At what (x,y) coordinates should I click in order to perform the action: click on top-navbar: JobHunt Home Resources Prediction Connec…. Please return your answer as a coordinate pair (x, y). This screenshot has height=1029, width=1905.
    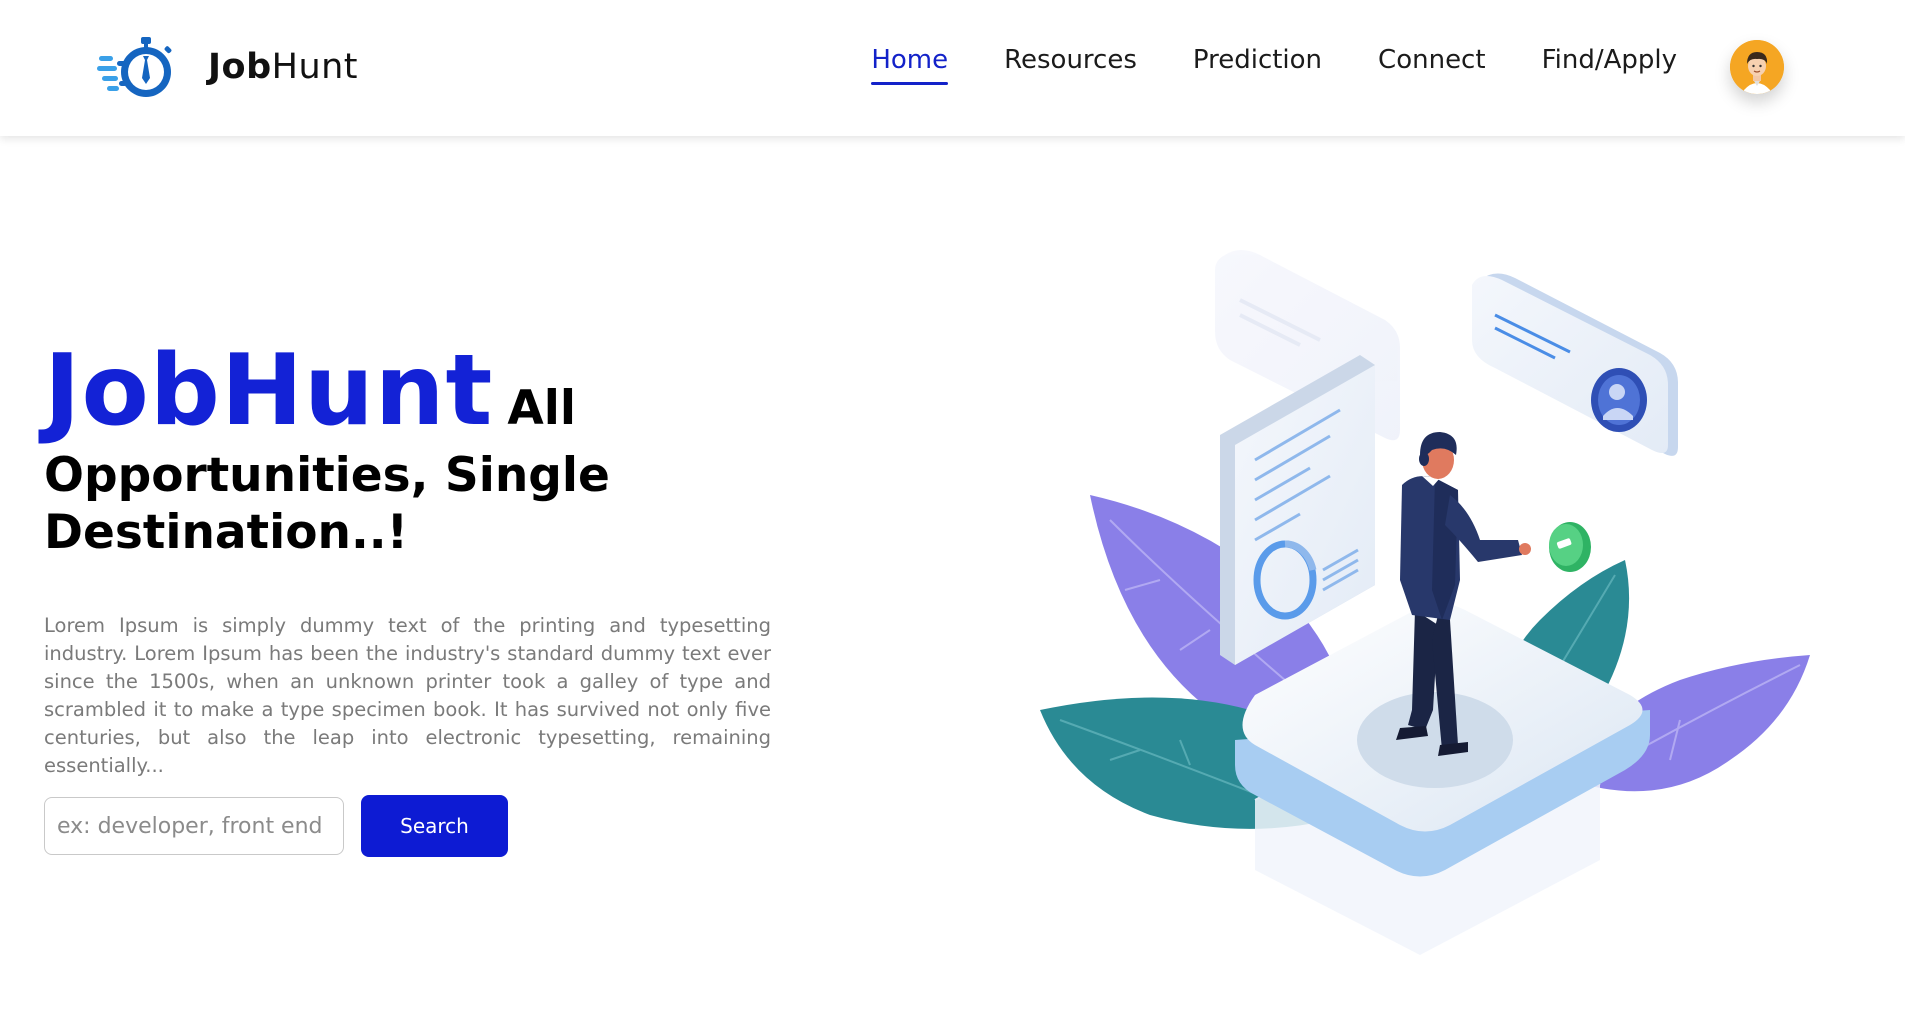
    Looking at the image, I should click on (952, 68).